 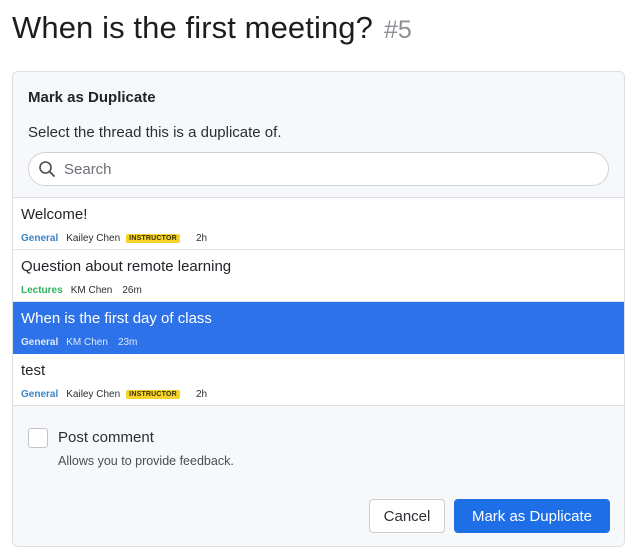 I want to click on search-icon, so click(x=47, y=169).